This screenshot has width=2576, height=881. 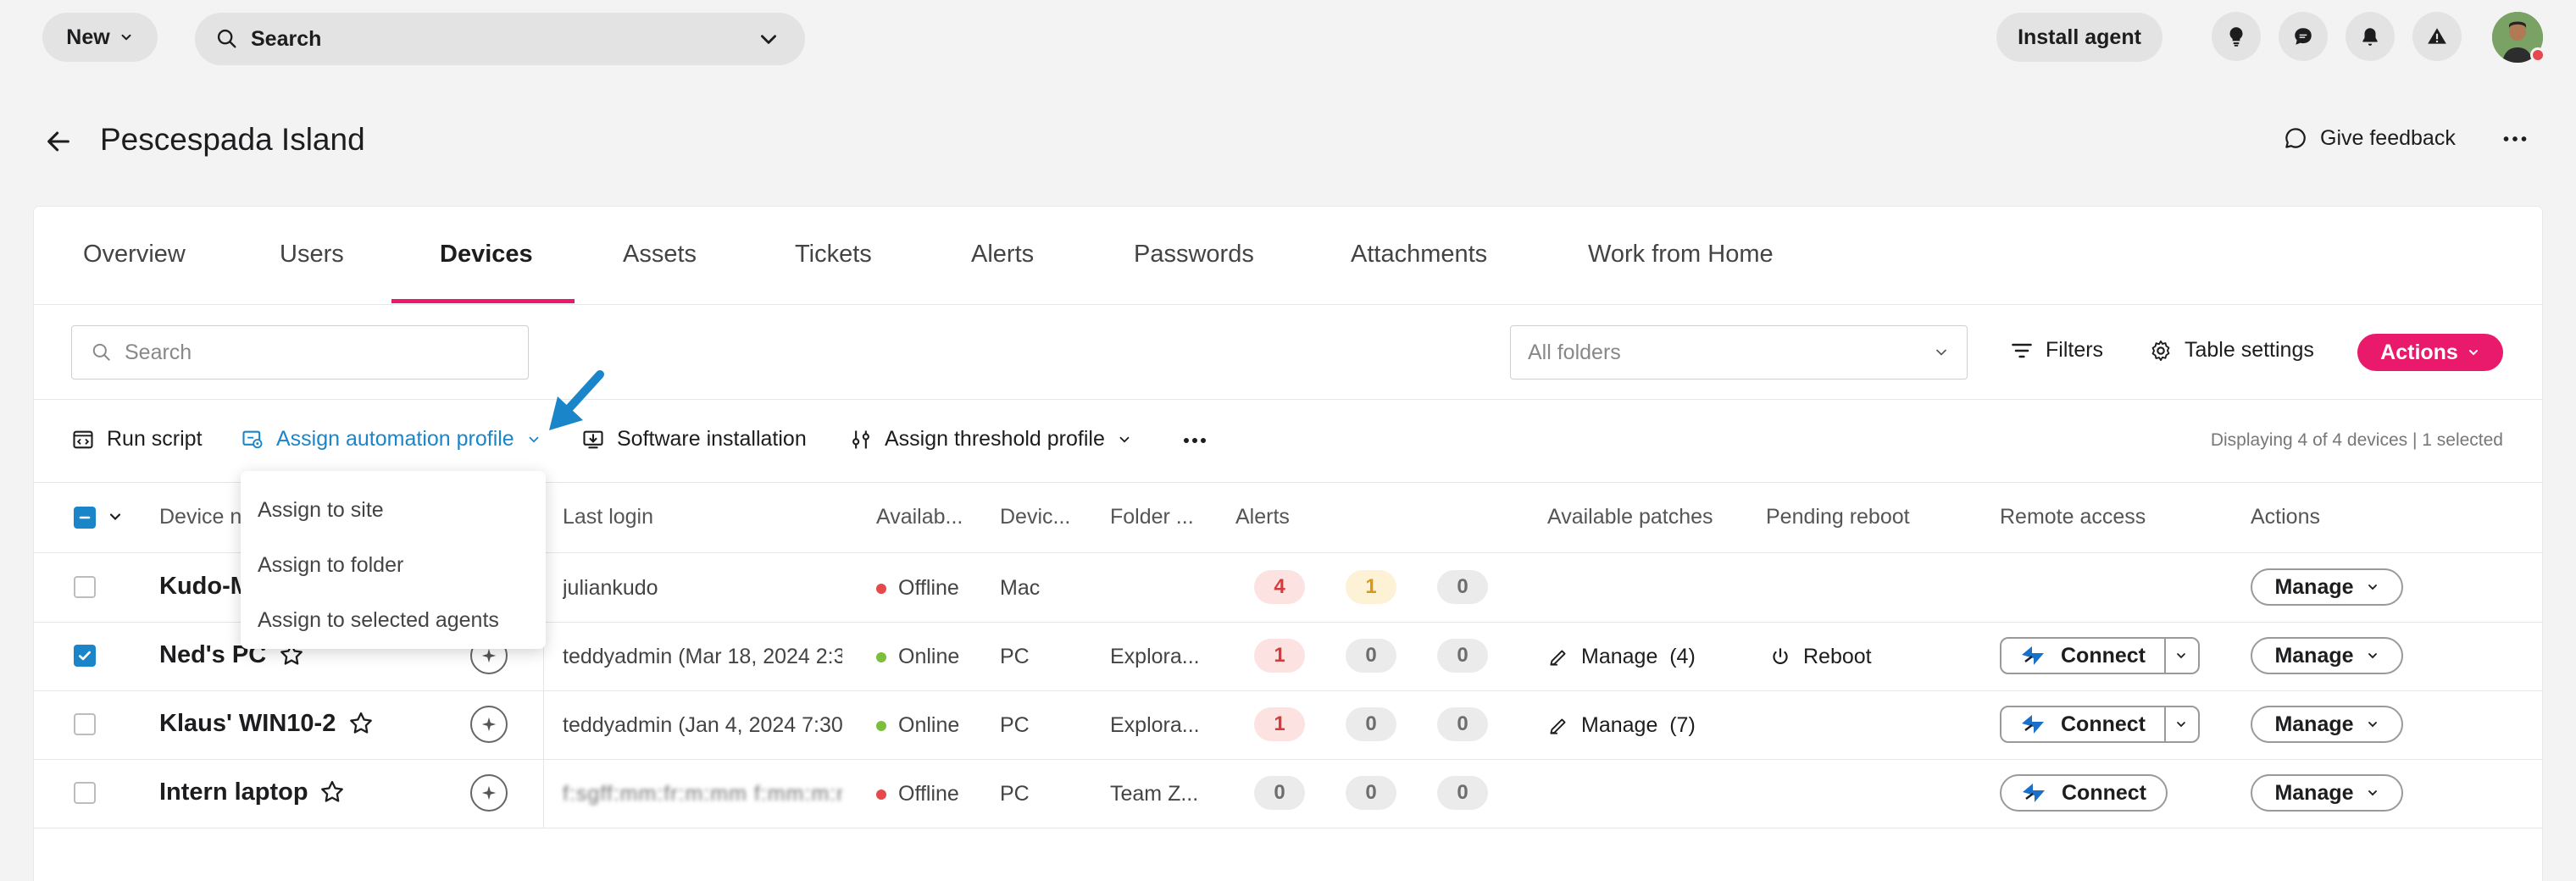 I want to click on back-arrow-icon, so click(x=58, y=141).